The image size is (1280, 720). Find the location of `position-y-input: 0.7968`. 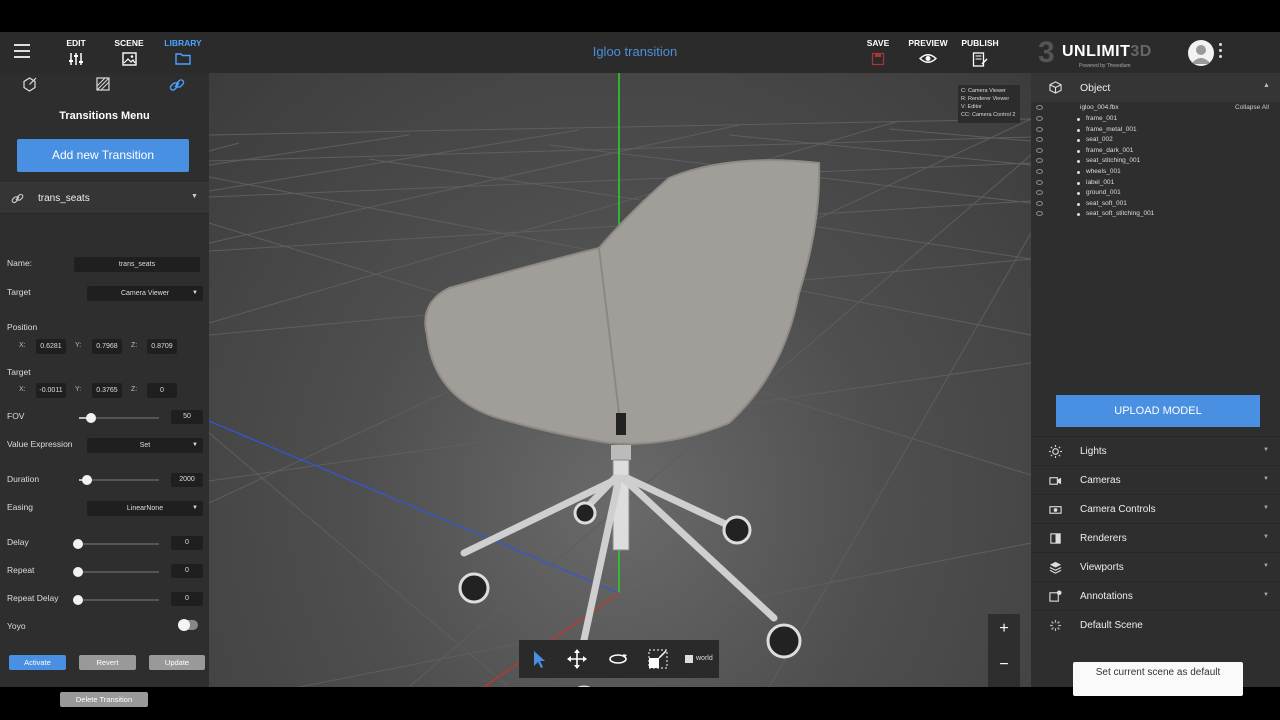

position-y-input: 0.7968 is located at coordinates (107, 346).